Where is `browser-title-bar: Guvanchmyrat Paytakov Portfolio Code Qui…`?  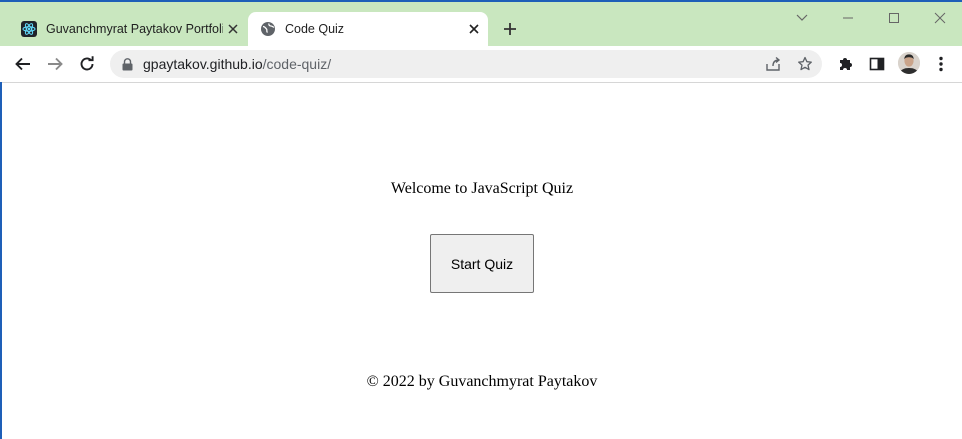 browser-title-bar: Guvanchmyrat Paytakov Portfolio Code Qui… is located at coordinates (481, 23).